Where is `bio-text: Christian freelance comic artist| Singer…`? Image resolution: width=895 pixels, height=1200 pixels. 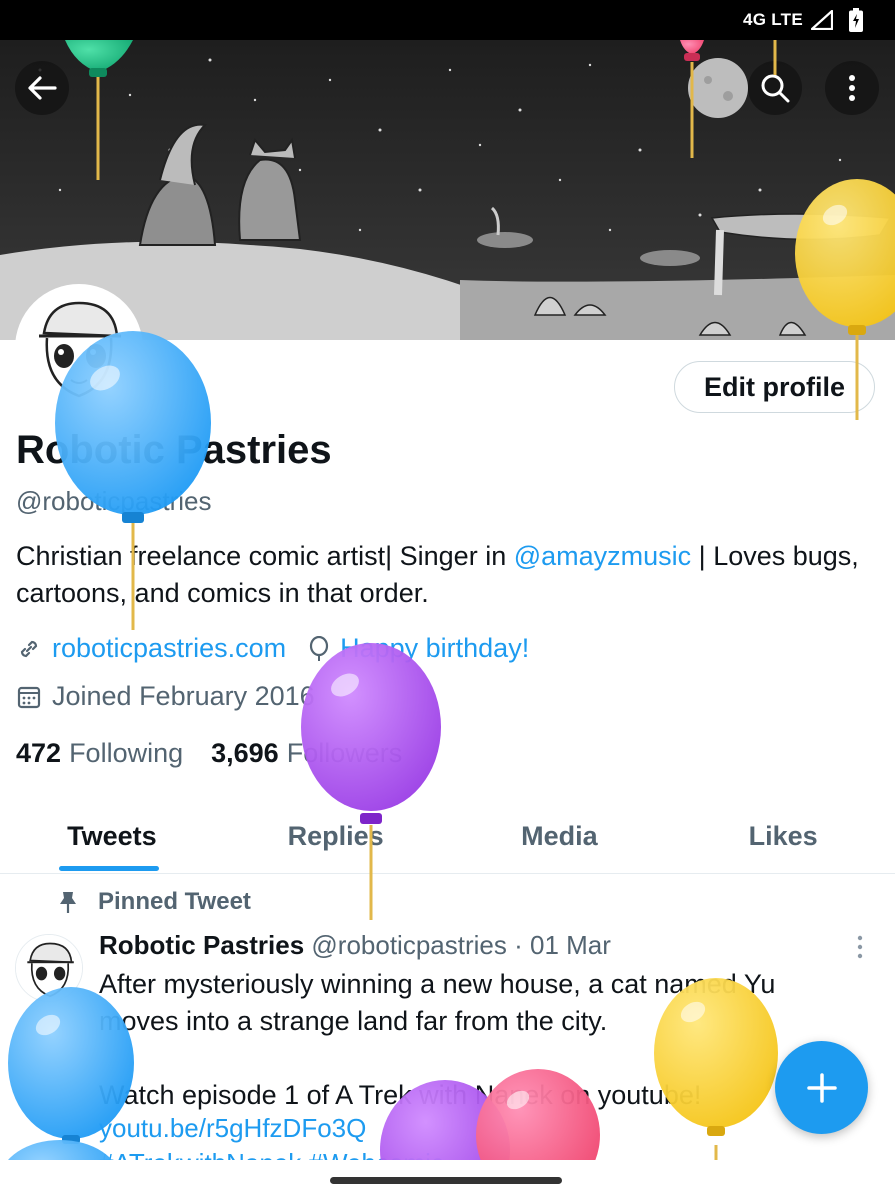 bio-text: Christian freelance comic artist| Singer… is located at coordinates (265, 556).